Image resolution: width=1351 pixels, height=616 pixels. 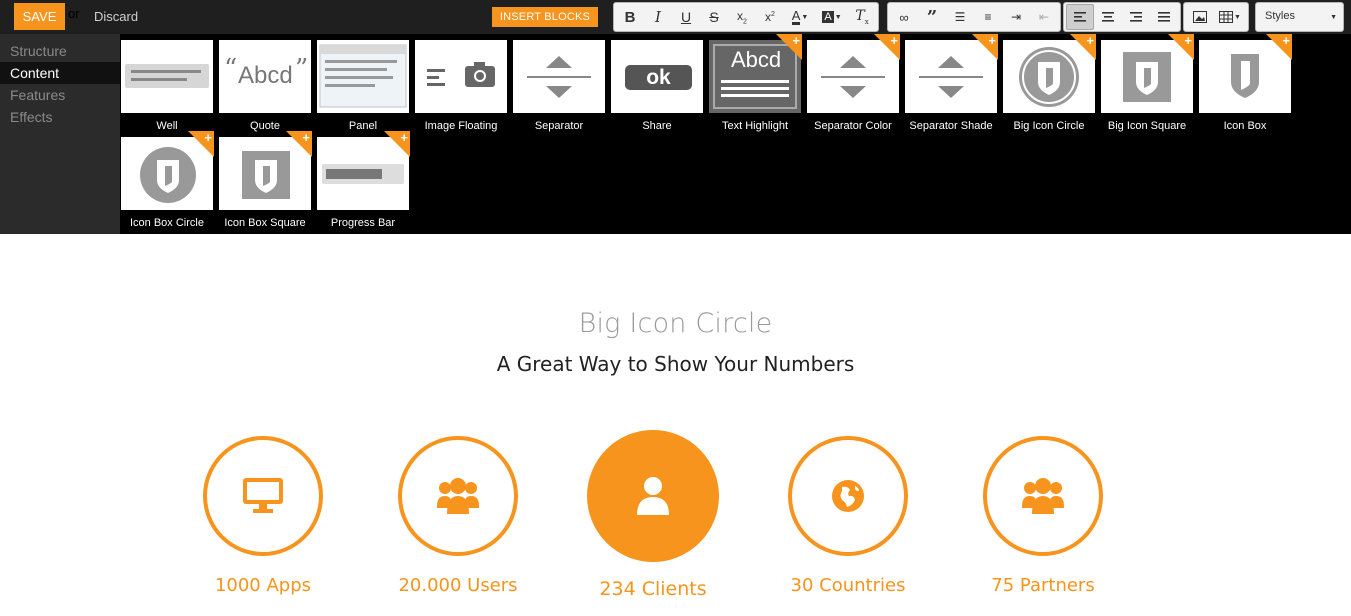 I want to click on block-text-highlight: Abcd + Text Highlight, so click(x=755, y=82).